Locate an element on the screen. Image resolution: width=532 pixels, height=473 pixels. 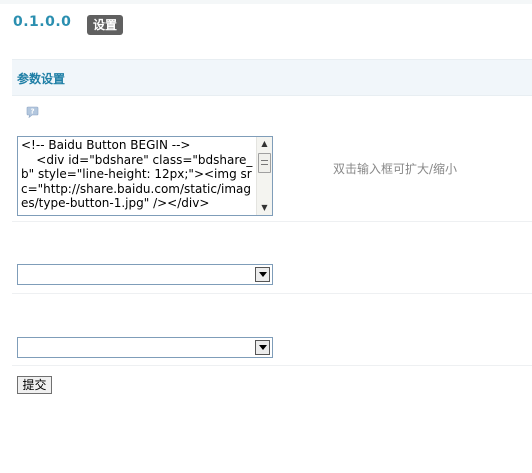
section-header: 参数设置 is located at coordinates (272, 77).